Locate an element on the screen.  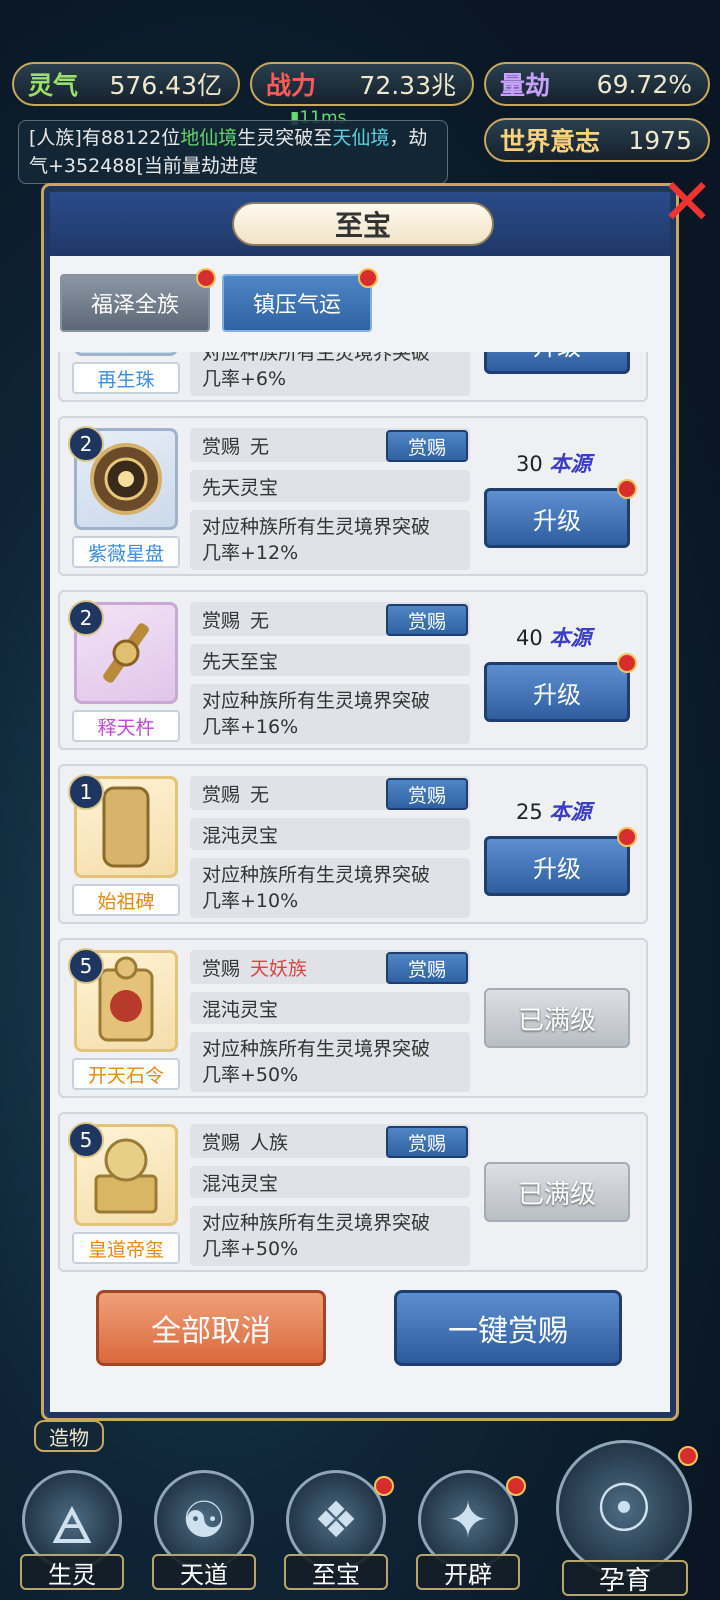
tab-zhenya-qiyun: 镇压气运 is located at coordinates (300, 300).